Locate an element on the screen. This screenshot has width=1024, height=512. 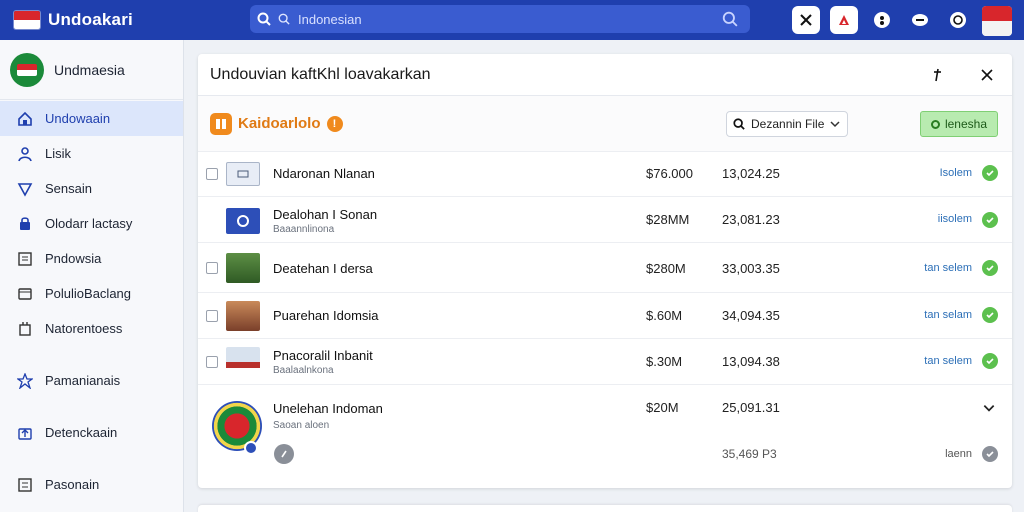
sidebar-item-6: PolulioBaclang is located at coordinates (91, 293).